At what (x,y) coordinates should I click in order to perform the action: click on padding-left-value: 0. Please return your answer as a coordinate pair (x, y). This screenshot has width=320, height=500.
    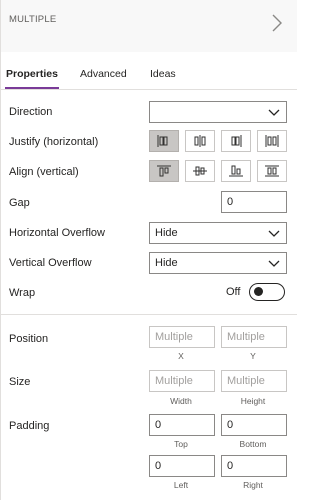
    Looking at the image, I should click on (158, 466).